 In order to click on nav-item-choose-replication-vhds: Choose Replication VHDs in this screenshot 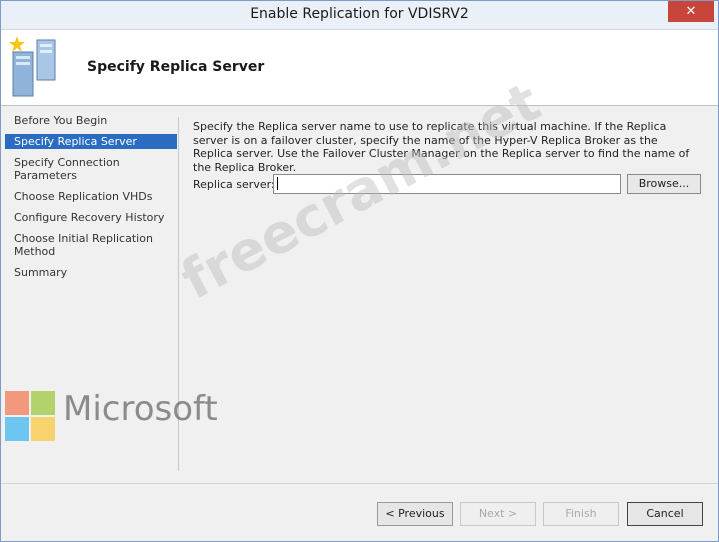, I will do `click(91, 196)`.